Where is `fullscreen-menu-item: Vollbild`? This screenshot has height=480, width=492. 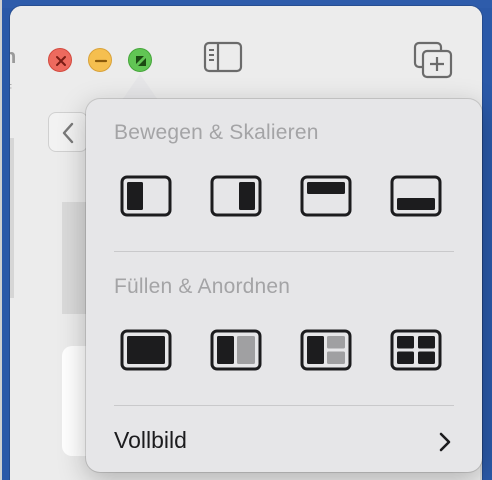 fullscreen-menu-item: Vollbild is located at coordinates (284, 442).